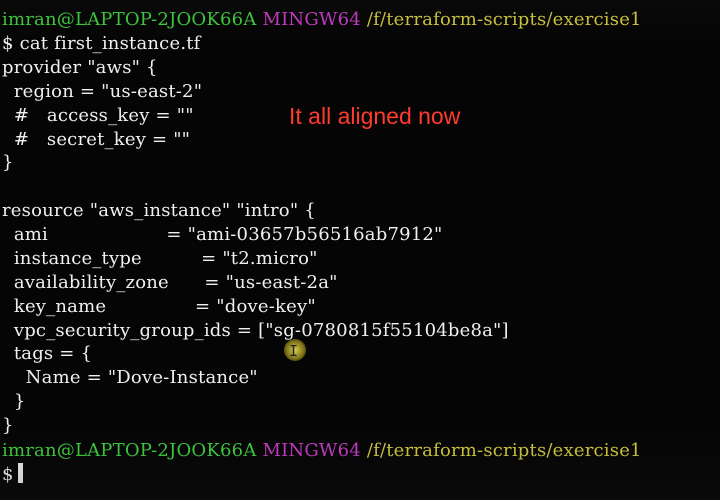 The height and width of the screenshot is (500, 720). What do you see at coordinates (98, 115) in the screenshot?
I see `code-line: # access_key = ""` at bounding box center [98, 115].